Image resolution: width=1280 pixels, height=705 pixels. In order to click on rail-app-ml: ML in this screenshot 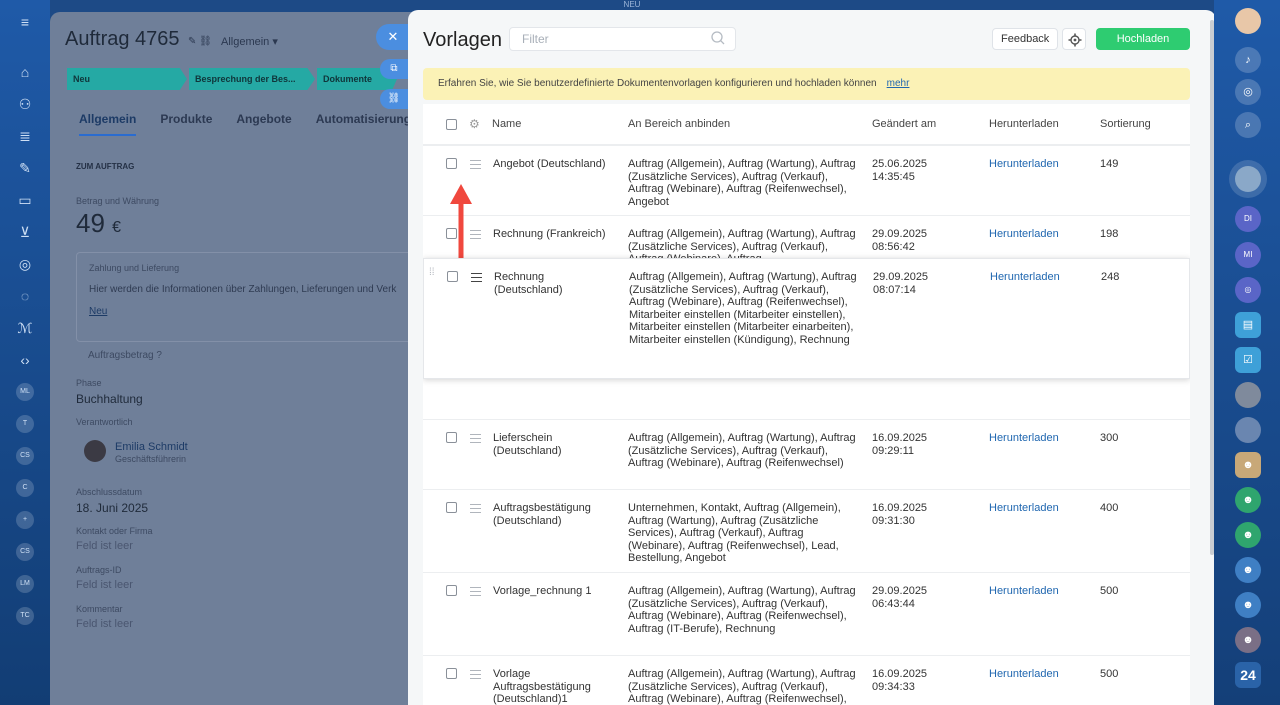, I will do `click(25, 392)`.